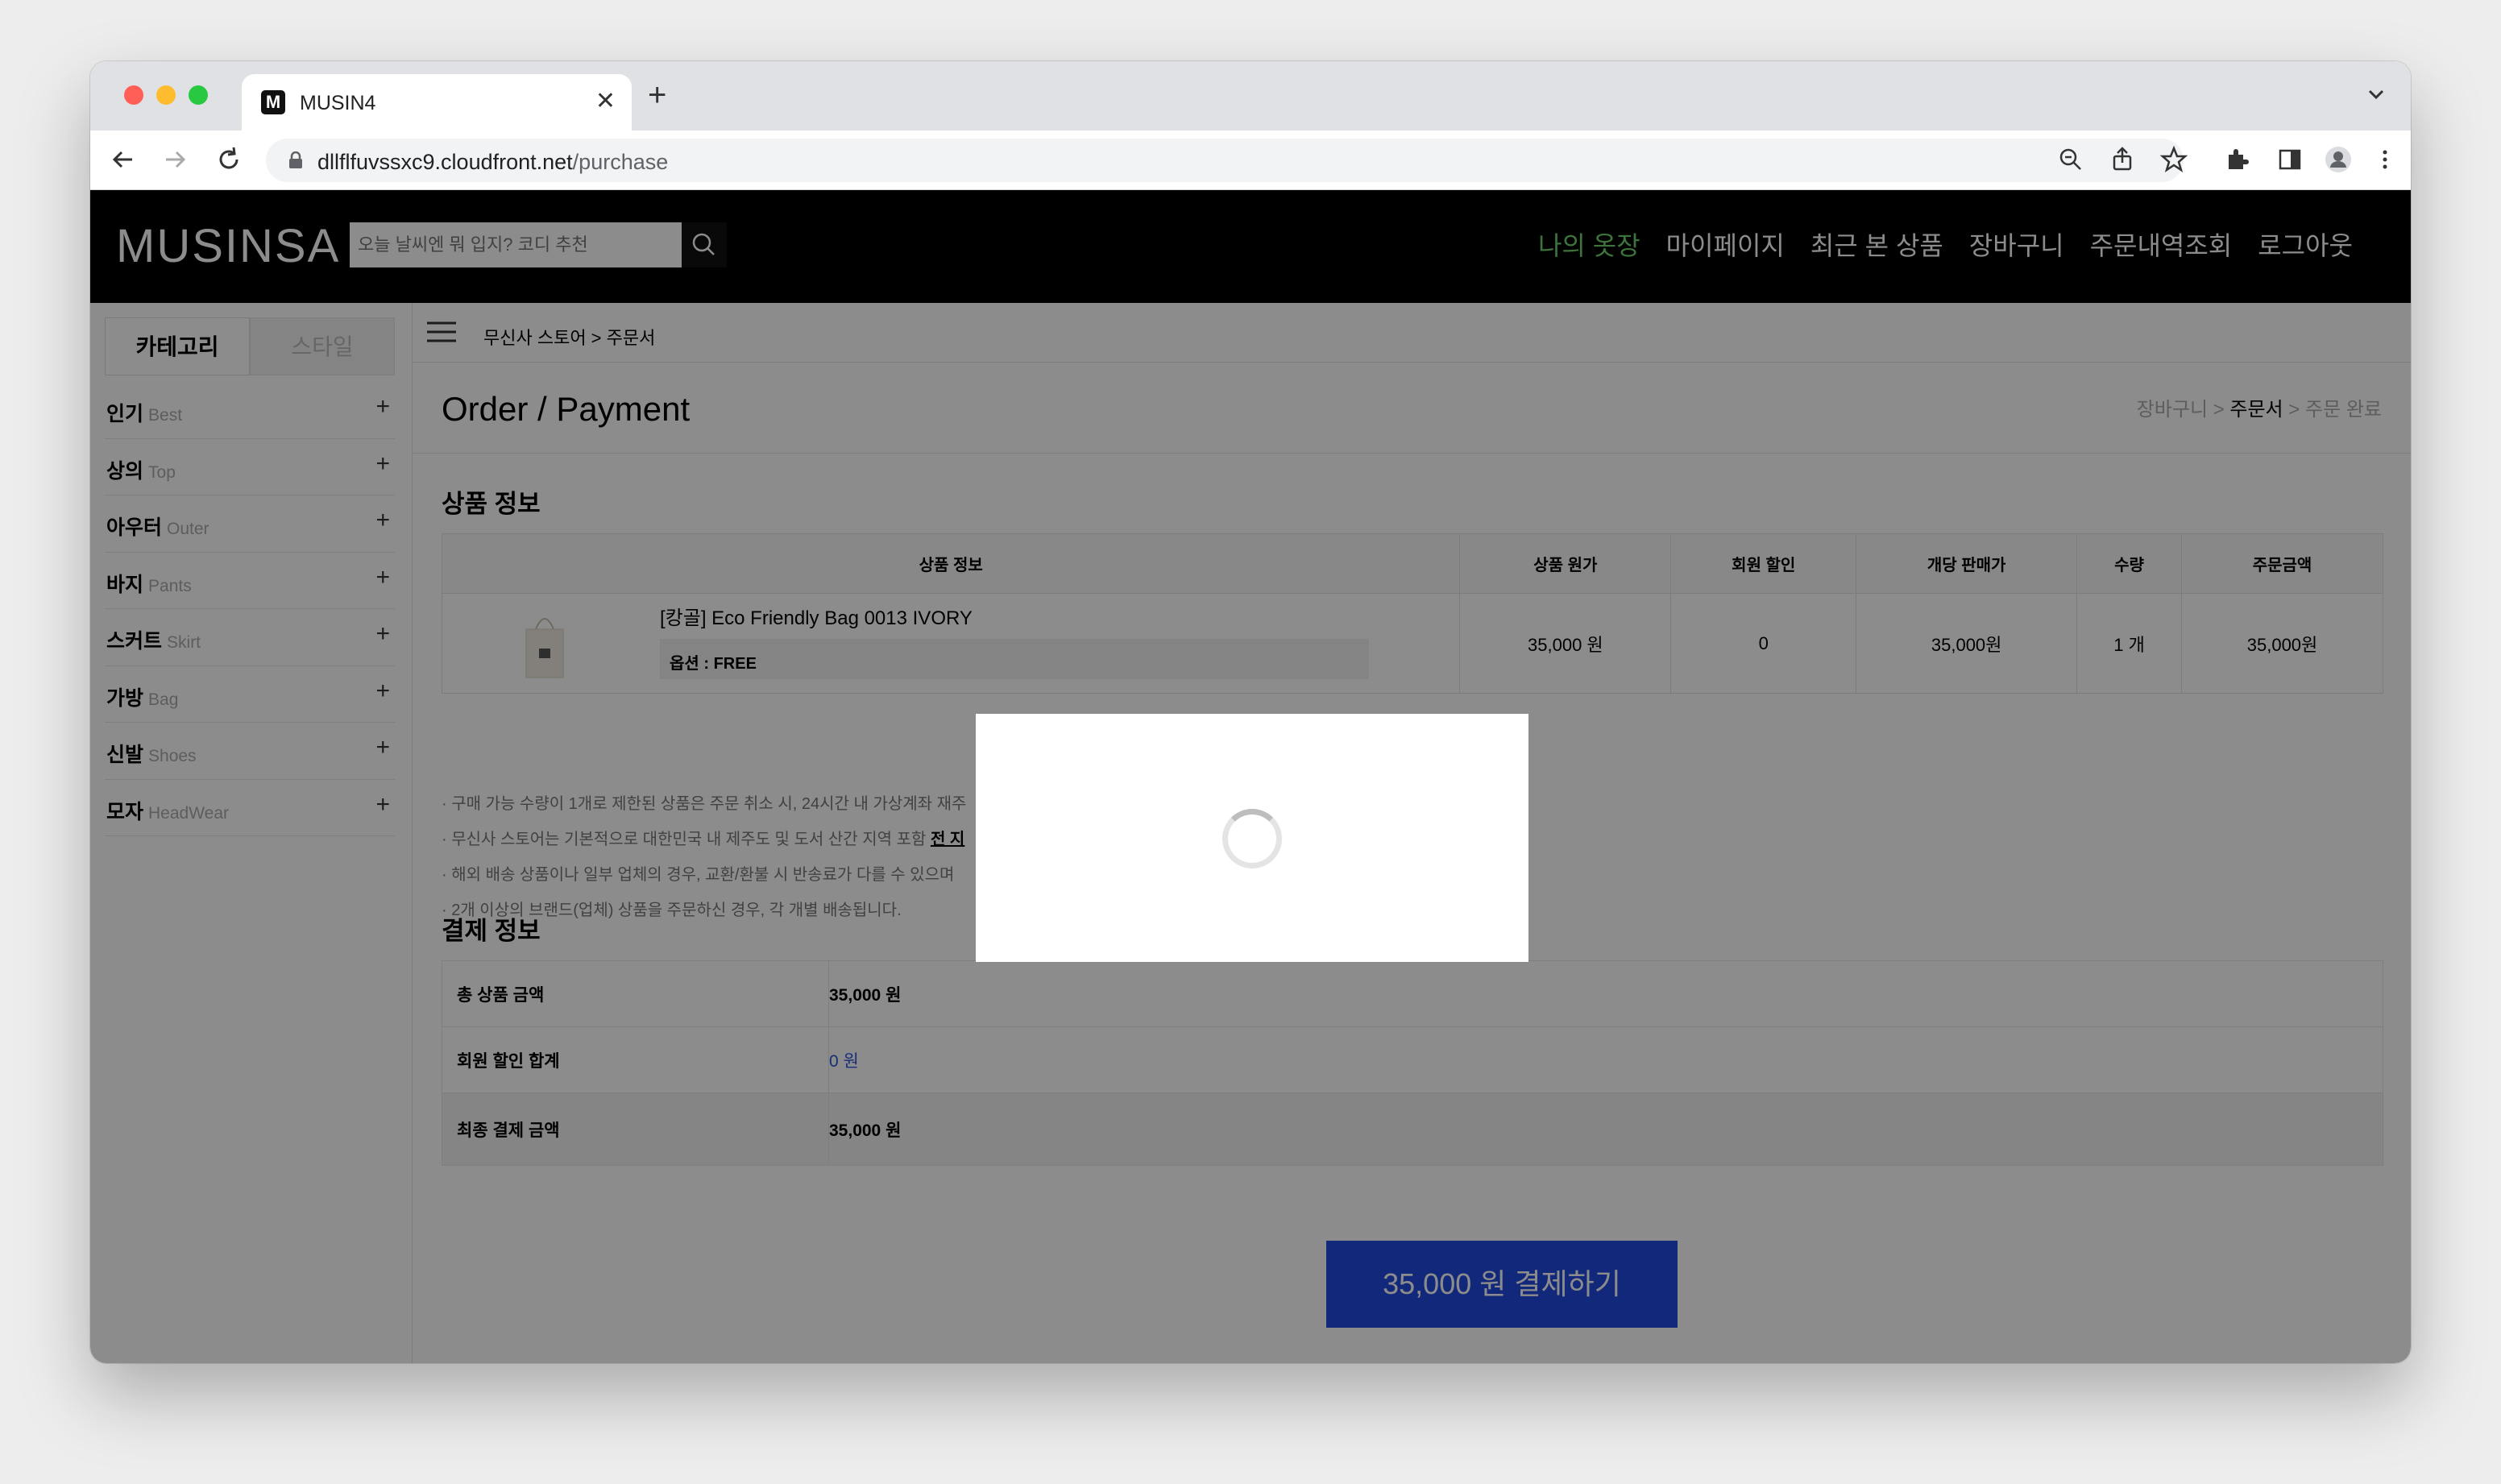 The image size is (2501, 1484). What do you see at coordinates (198, 95) in the screenshot?
I see `zoom-window-button` at bounding box center [198, 95].